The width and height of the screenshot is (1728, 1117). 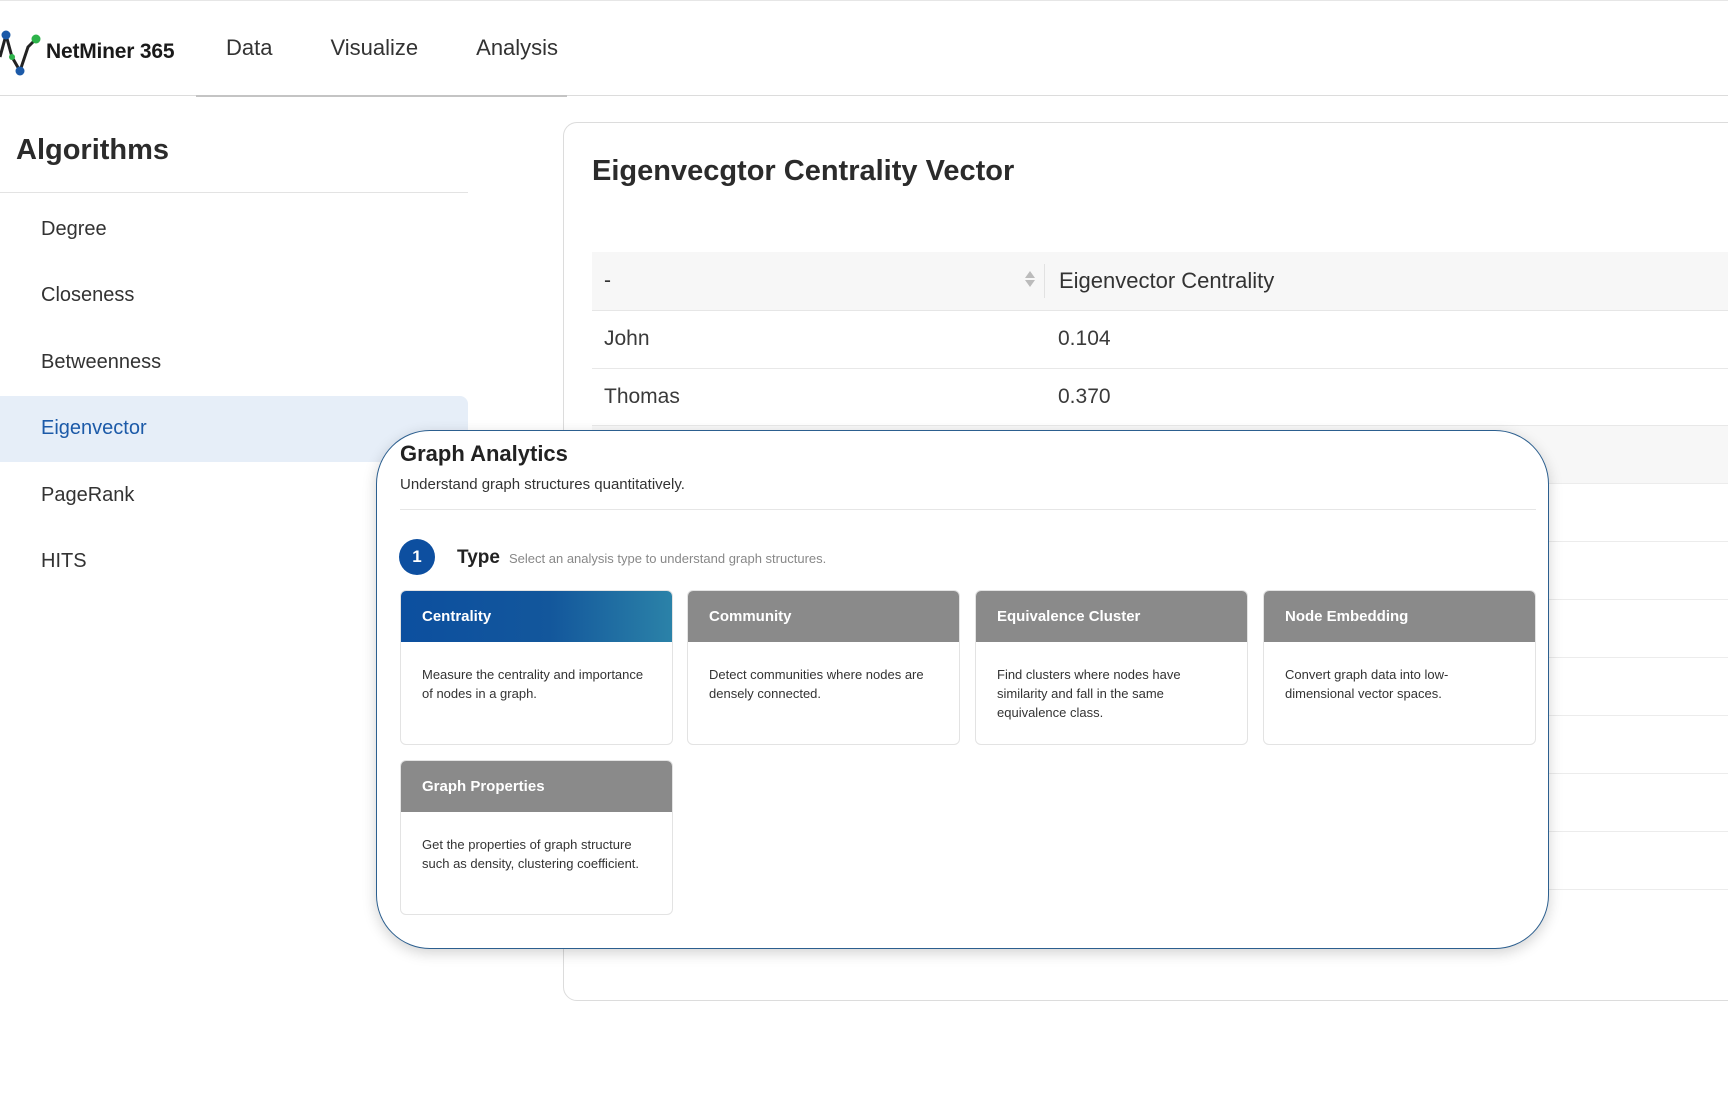 I want to click on card-title: Centrality, so click(x=536, y=616).